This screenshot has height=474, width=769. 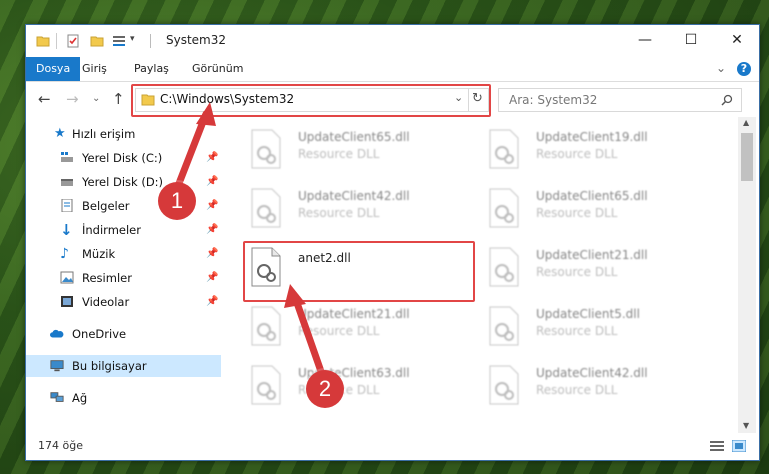 What do you see at coordinates (57, 366) in the screenshot?
I see `computer-icon` at bounding box center [57, 366].